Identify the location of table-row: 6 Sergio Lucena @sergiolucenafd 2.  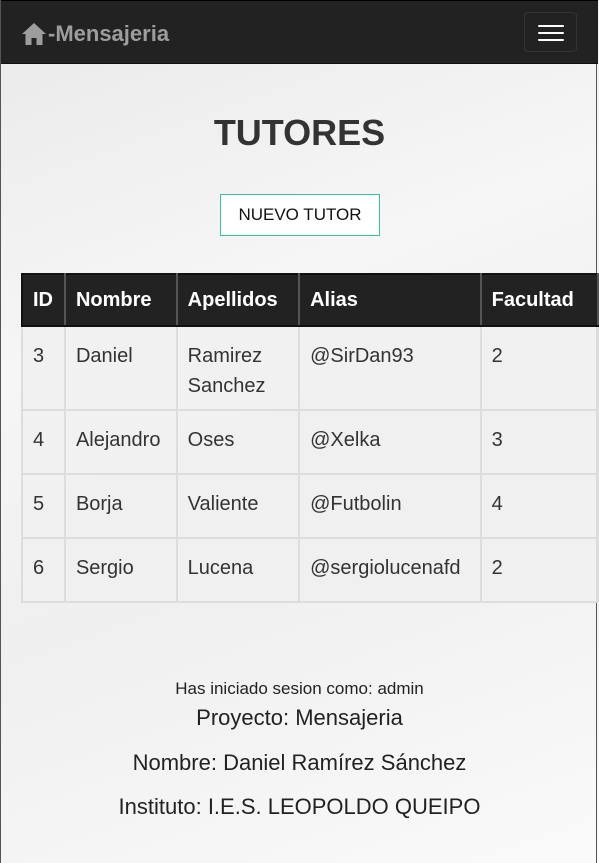
(310, 570).